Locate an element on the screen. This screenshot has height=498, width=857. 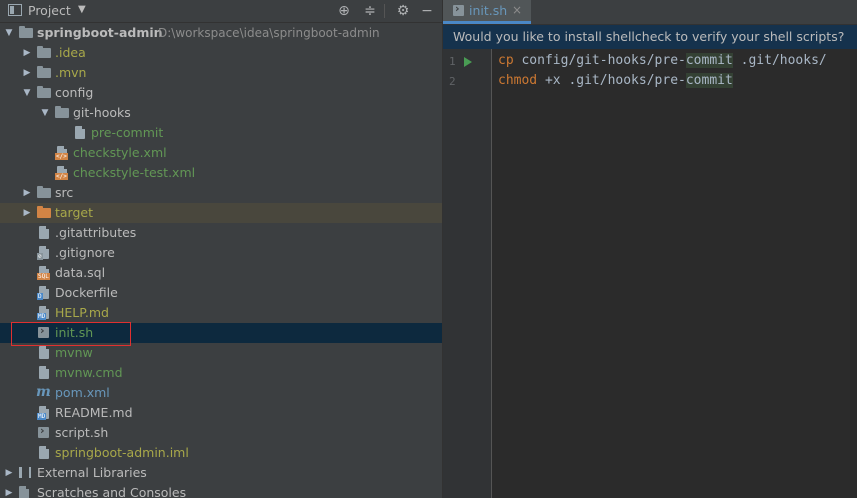
tree-item-label: checkstyle-test.xml is located at coordinates (134, 172).